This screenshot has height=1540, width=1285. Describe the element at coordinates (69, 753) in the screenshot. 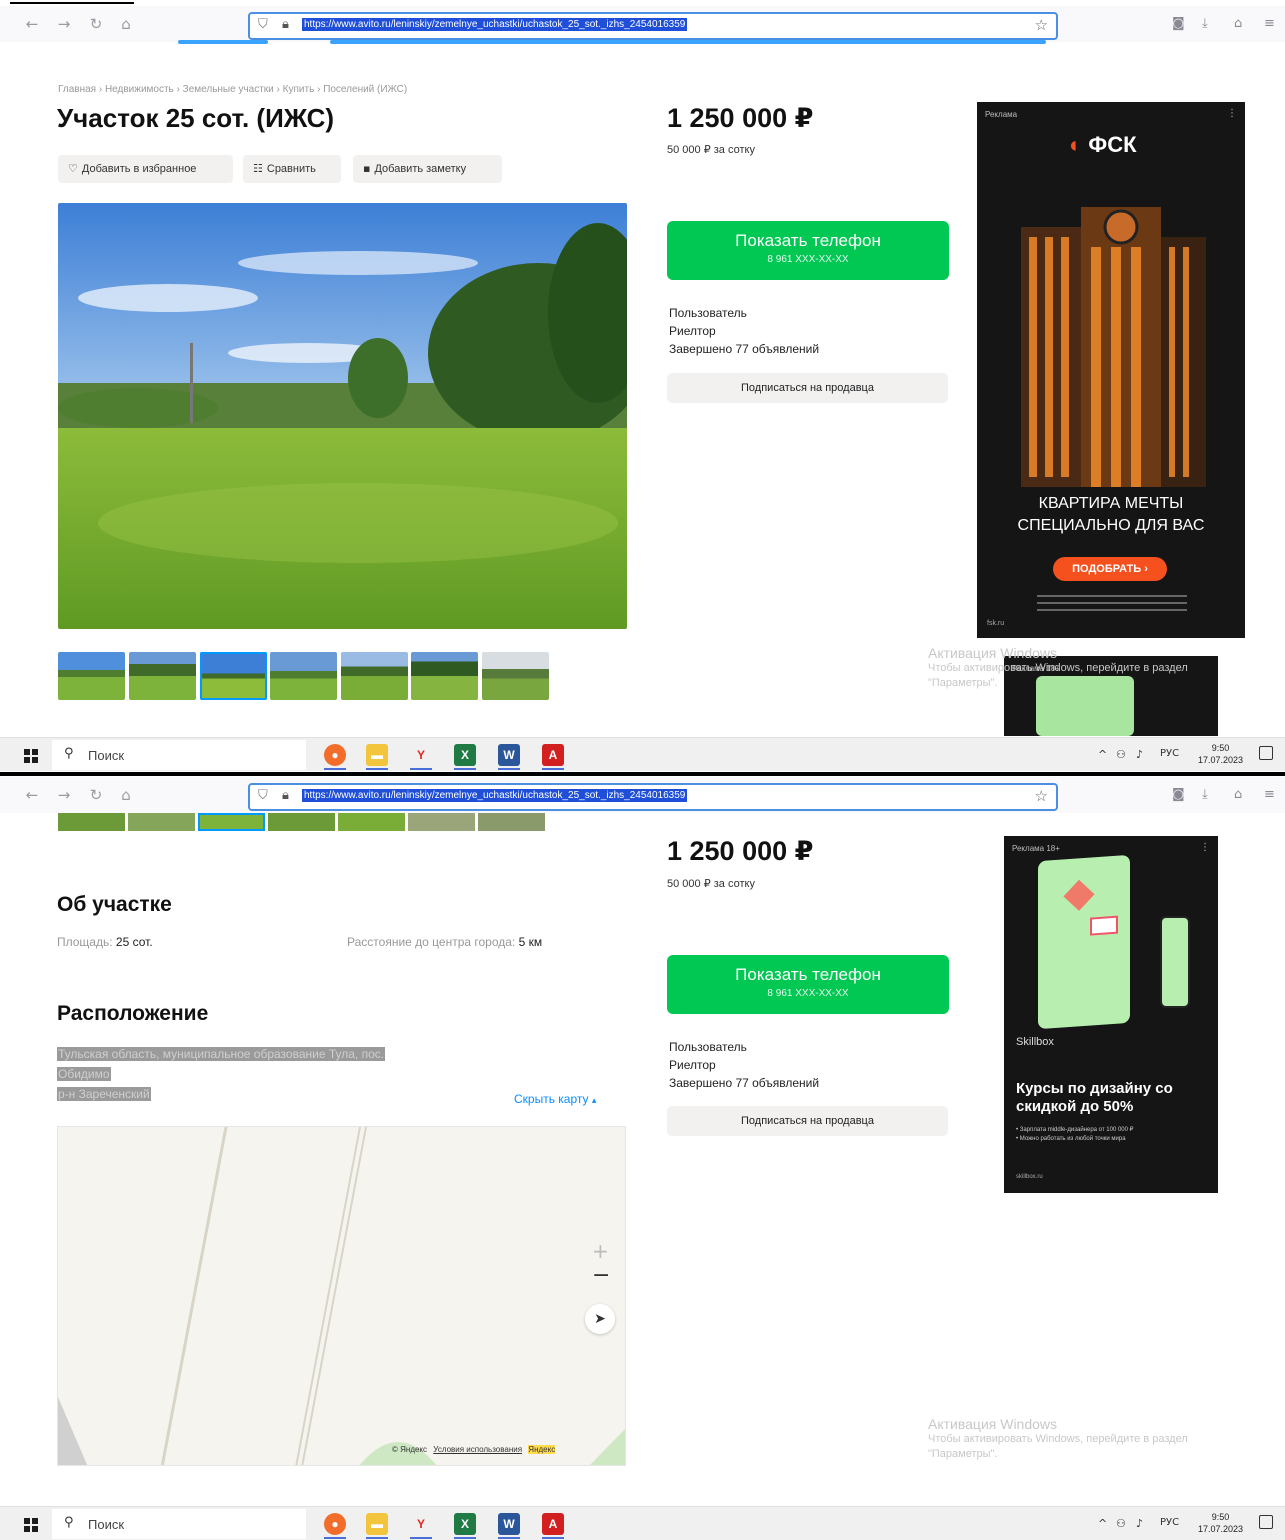

I see `search-icon: ⚲` at that location.